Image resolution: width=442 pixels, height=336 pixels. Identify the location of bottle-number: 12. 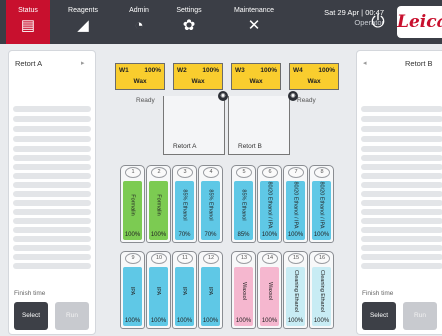
(211, 258).